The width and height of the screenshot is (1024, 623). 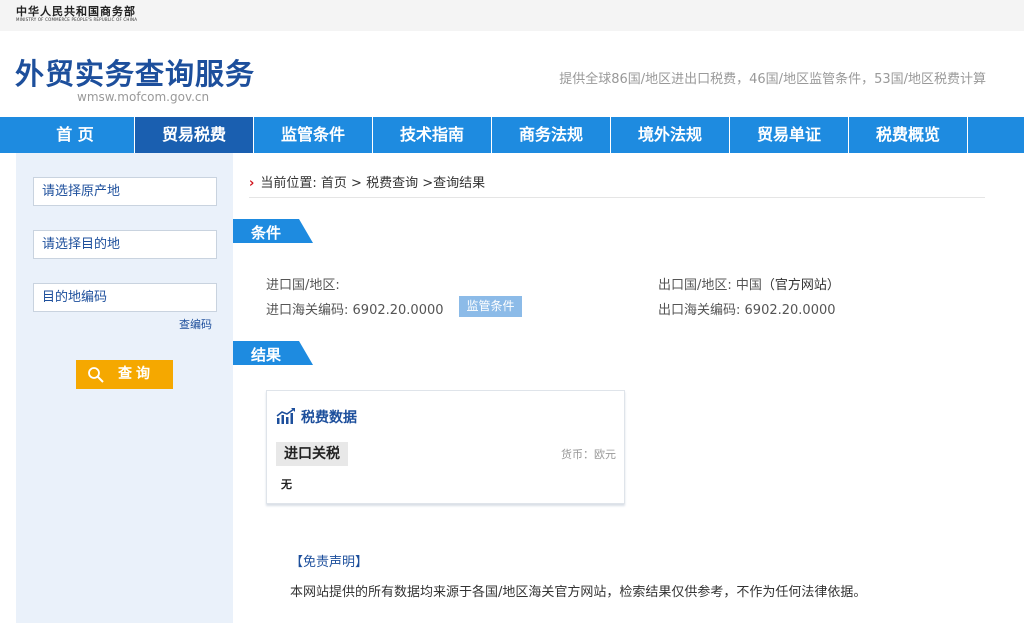 I want to click on tax-value: 无, so click(x=286, y=484).